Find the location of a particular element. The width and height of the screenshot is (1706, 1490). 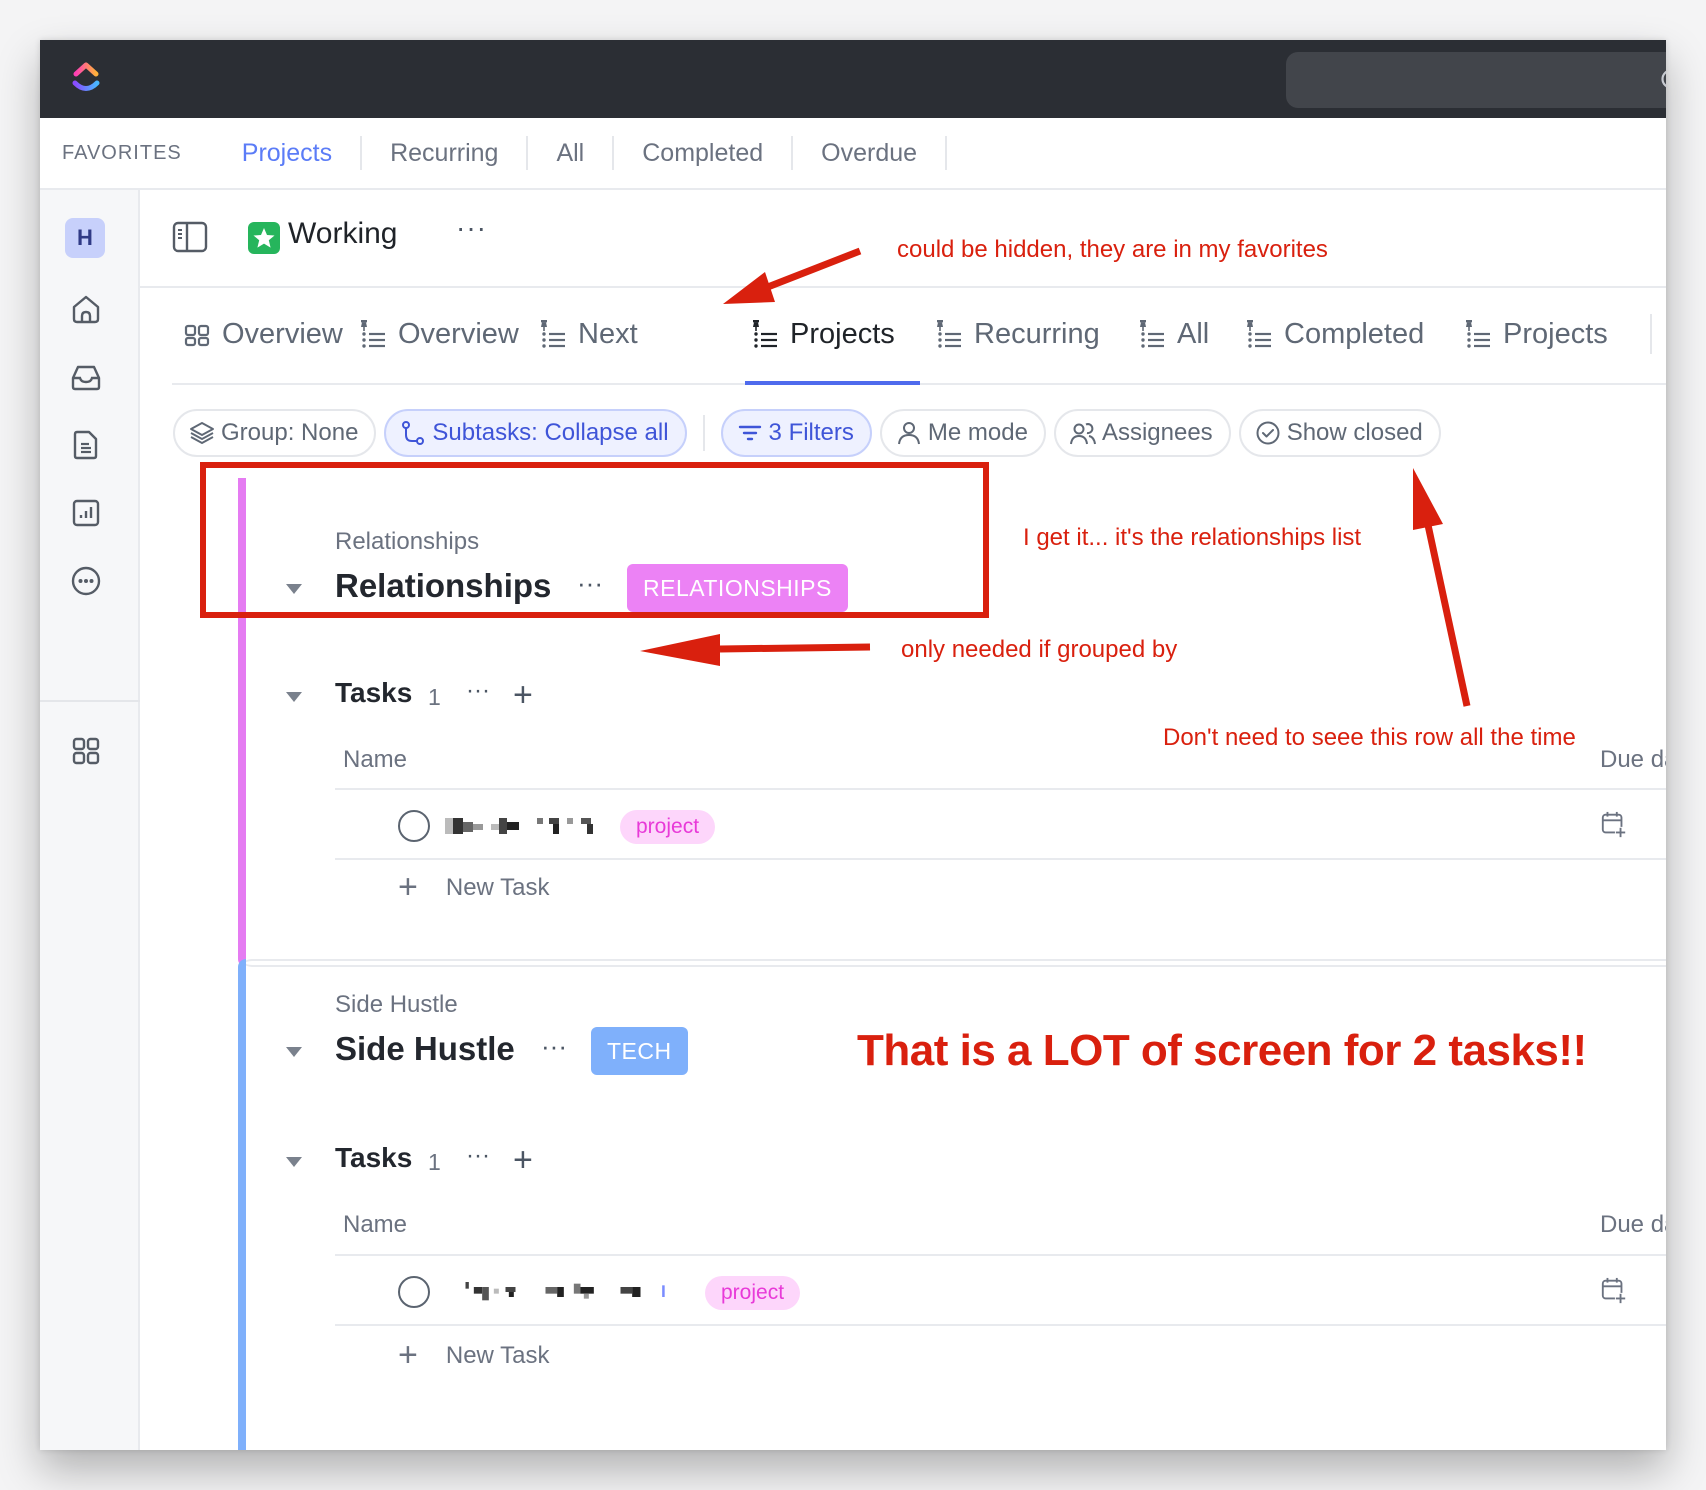

apps-icon is located at coordinates (86, 751).